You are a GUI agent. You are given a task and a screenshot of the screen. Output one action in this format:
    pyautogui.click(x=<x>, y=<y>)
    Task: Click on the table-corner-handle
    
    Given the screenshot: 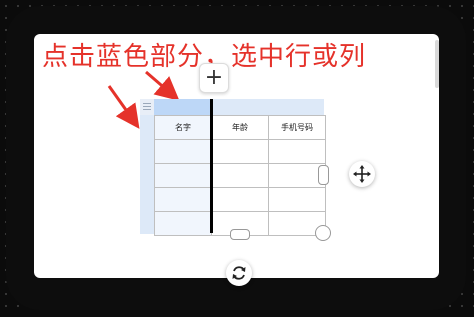 What is the action you would take?
    pyautogui.click(x=147, y=107)
    